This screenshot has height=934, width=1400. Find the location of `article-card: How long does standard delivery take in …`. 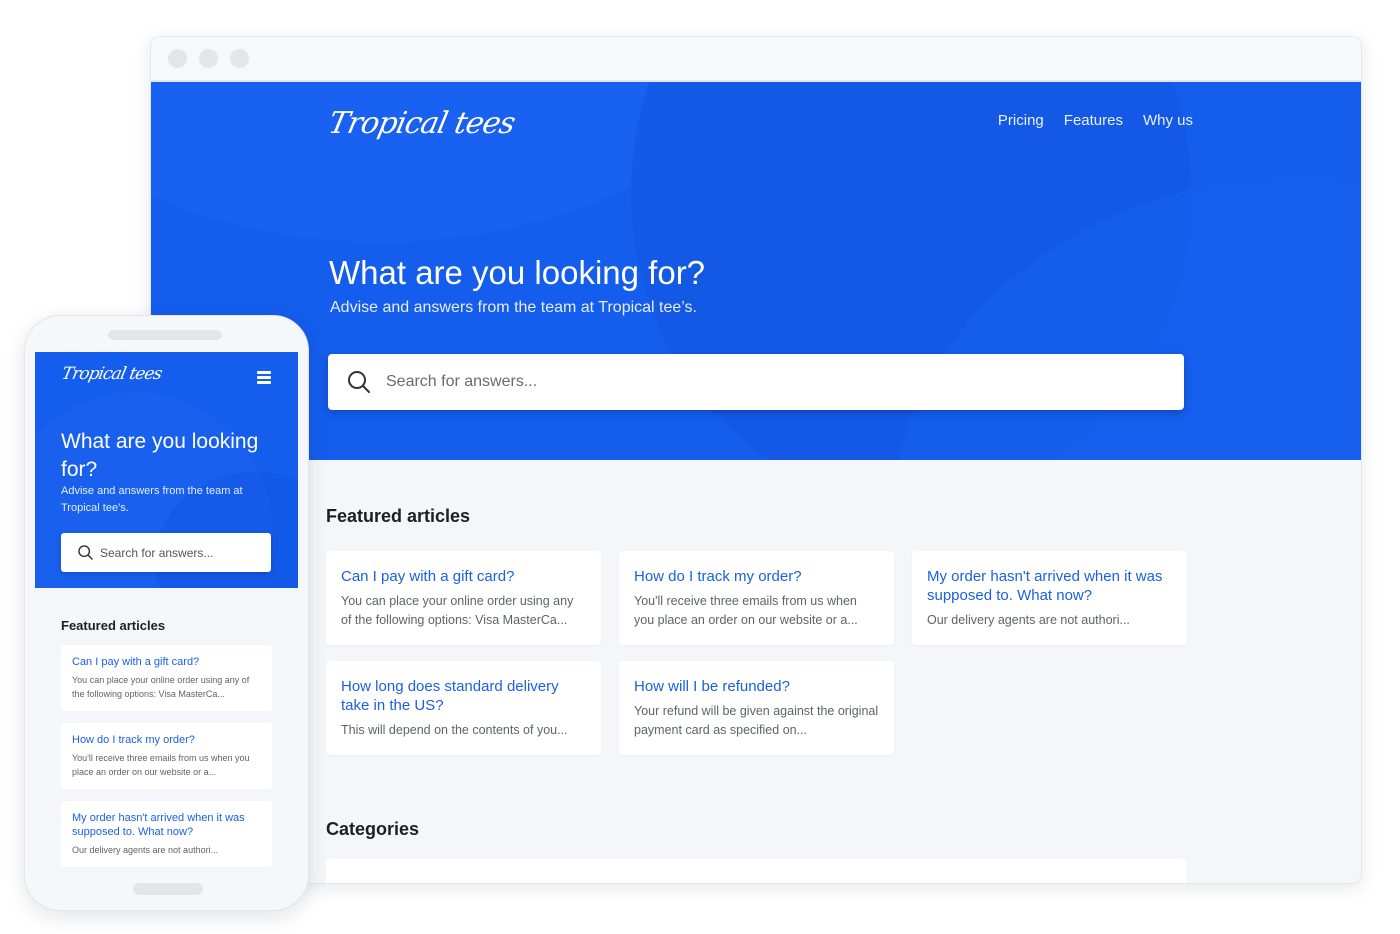

article-card: How long does standard delivery take in … is located at coordinates (463, 708).